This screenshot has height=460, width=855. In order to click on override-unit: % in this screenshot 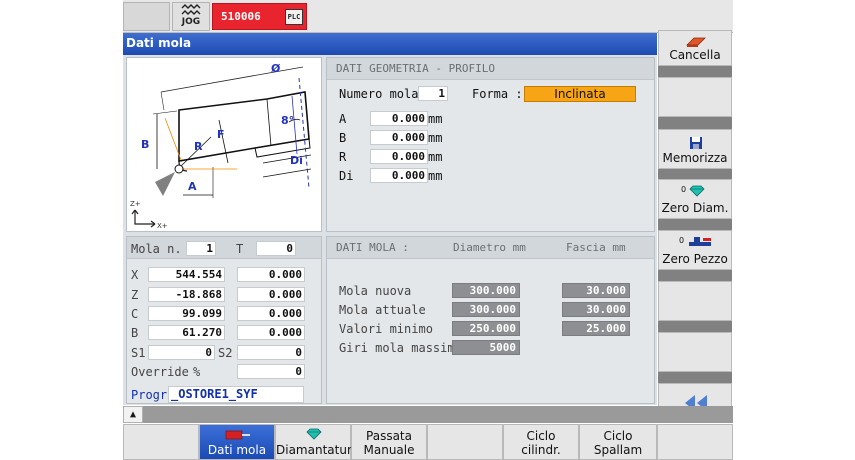, I will do `click(197, 372)`.